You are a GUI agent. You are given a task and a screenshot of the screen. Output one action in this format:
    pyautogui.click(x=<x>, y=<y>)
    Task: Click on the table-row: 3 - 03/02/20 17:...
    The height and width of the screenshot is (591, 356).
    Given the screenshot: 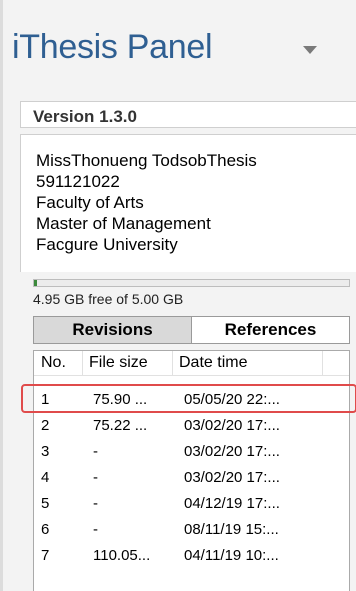 What is the action you would take?
    pyautogui.click(x=191, y=452)
    